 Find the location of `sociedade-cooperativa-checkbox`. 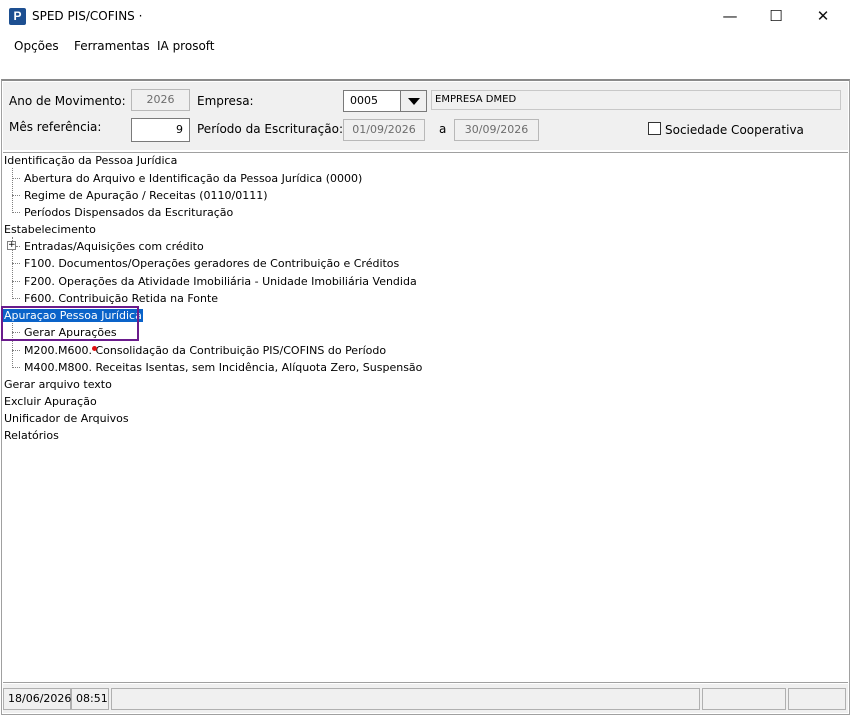

sociedade-cooperativa-checkbox is located at coordinates (654, 128).